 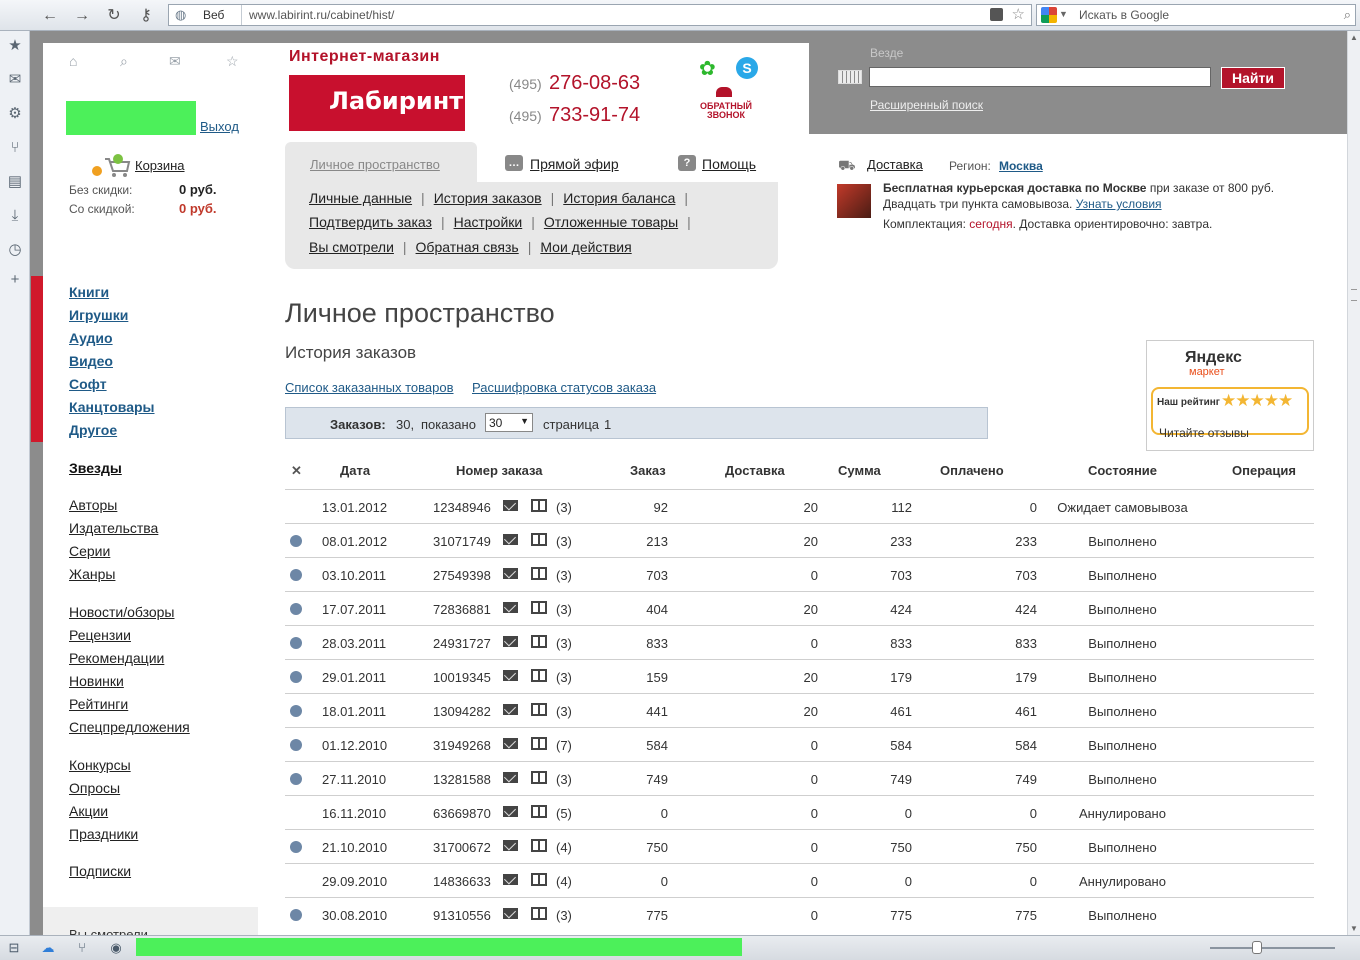 What do you see at coordinates (564, 387) in the screenshot?
I see `status-legend-link: Расшифровка статусов заказа` at bounding box center [564, 387].